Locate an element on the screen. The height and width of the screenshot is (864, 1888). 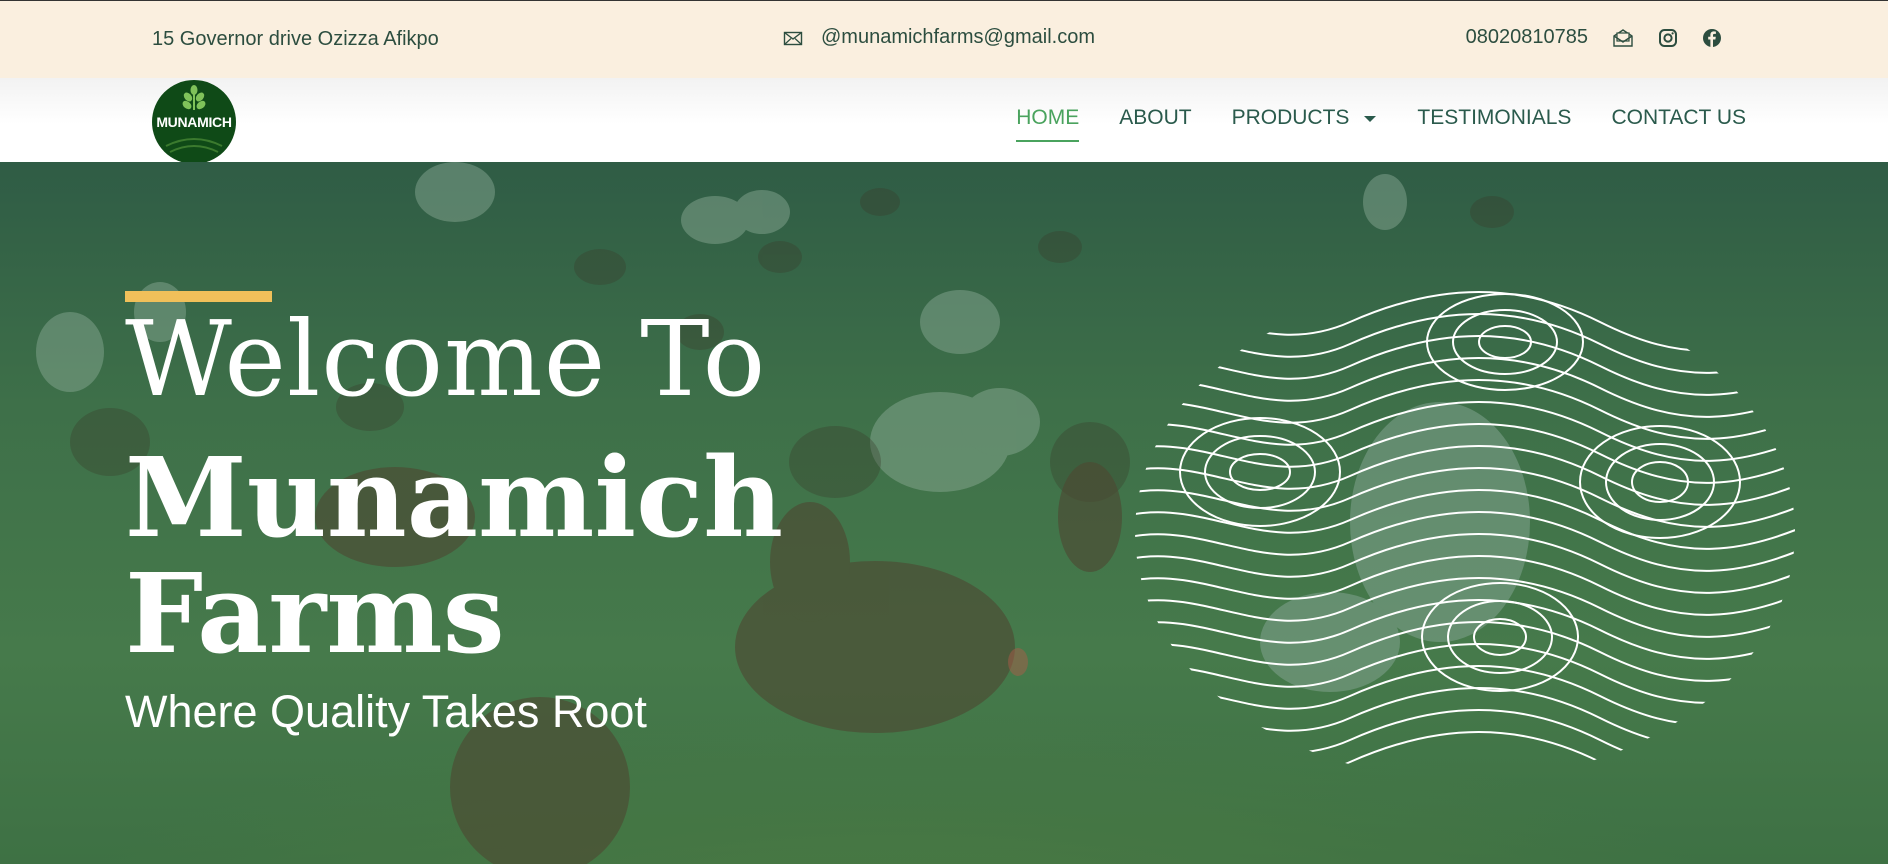
nav-products: PRODUCTS is located at coordinates (1305, 118).